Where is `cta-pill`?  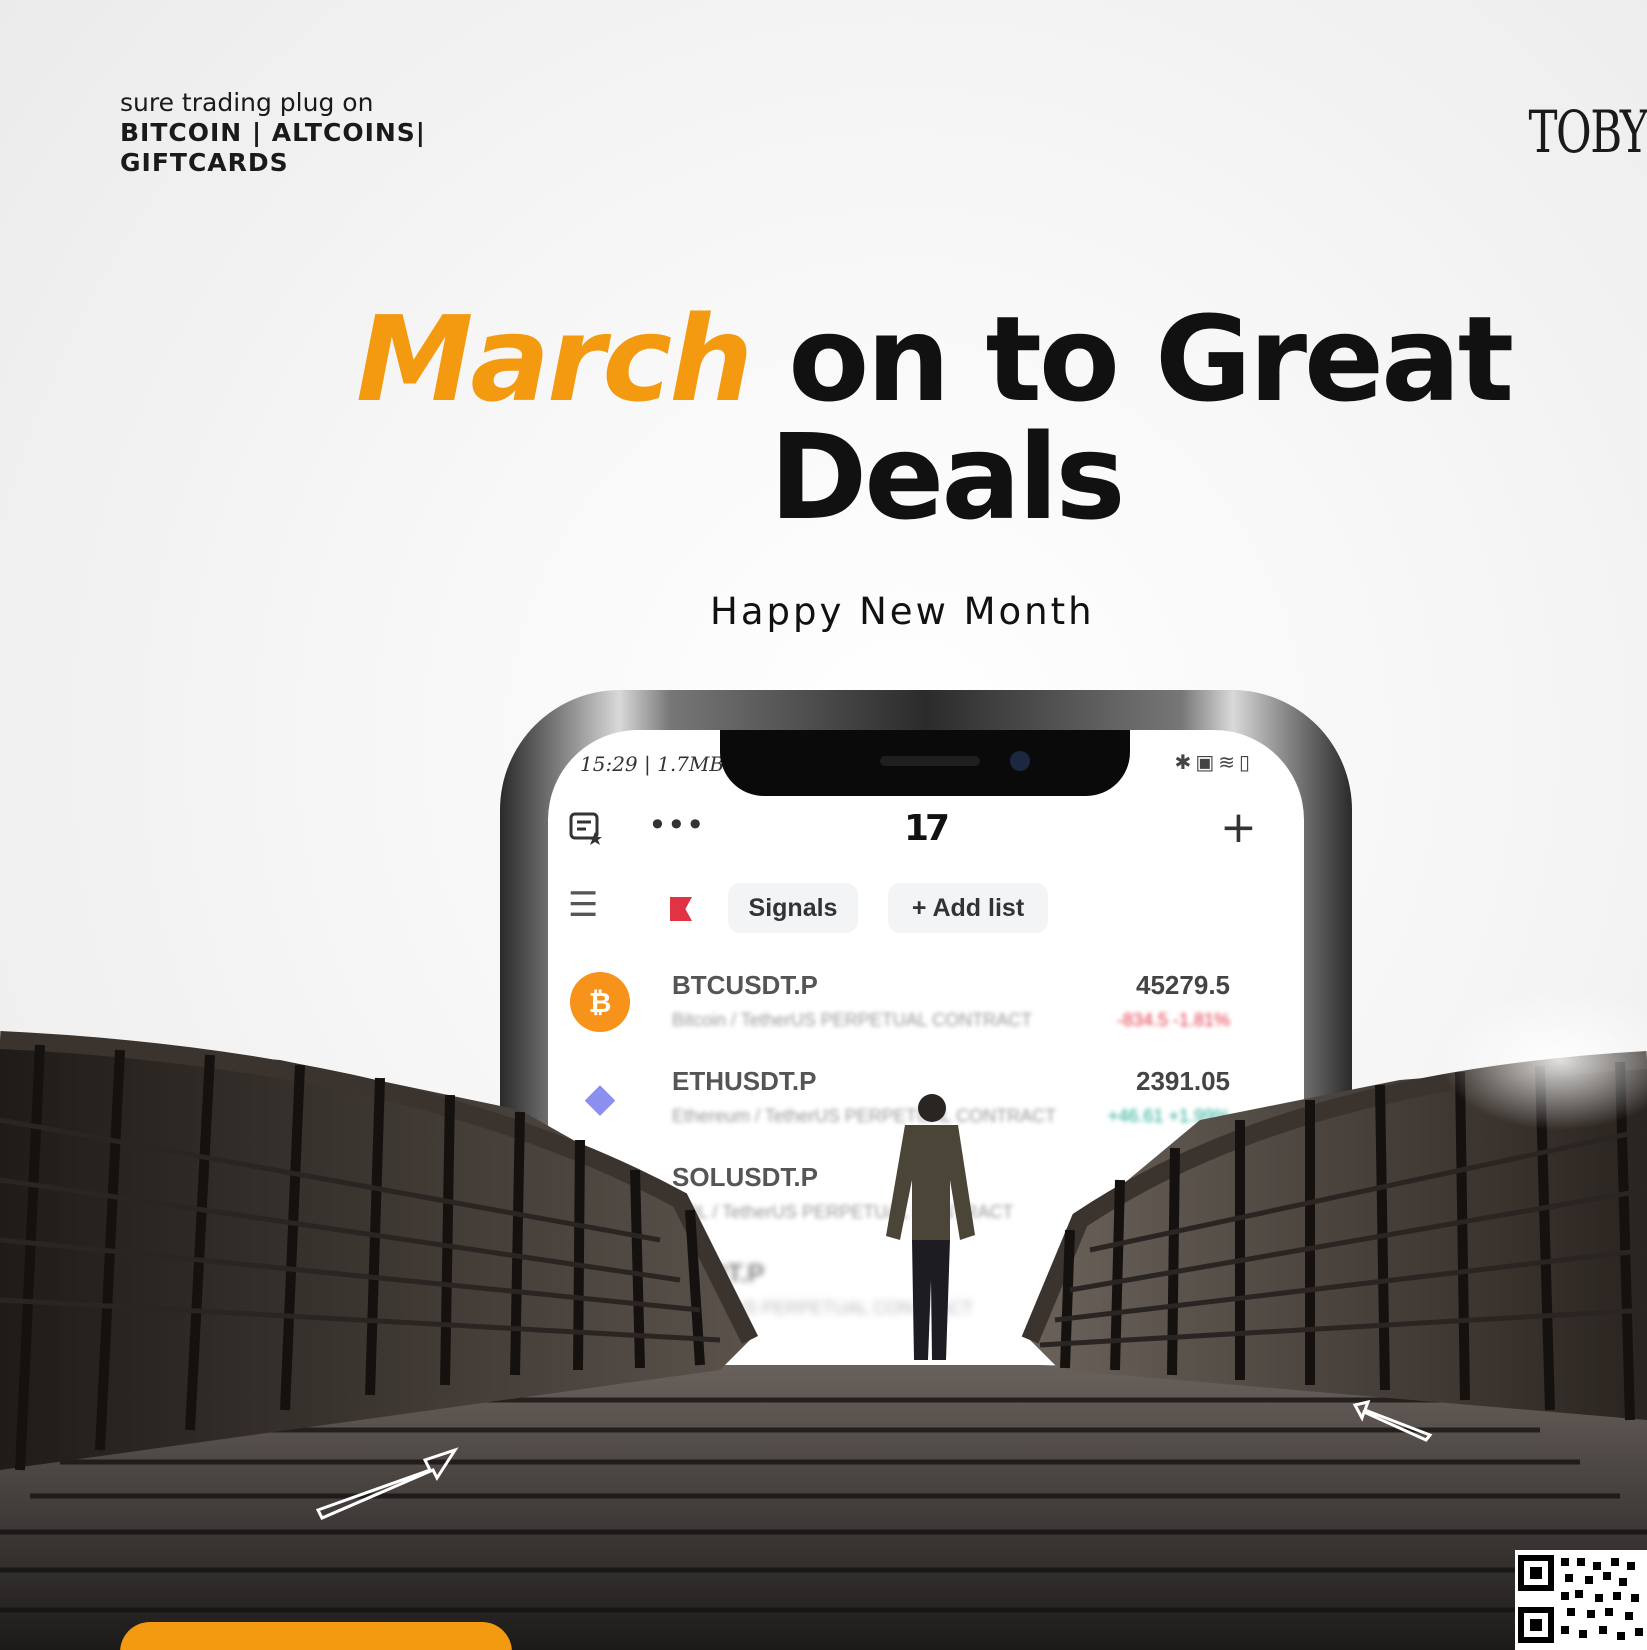
cta-pill is located at coordinates (316, 1636).